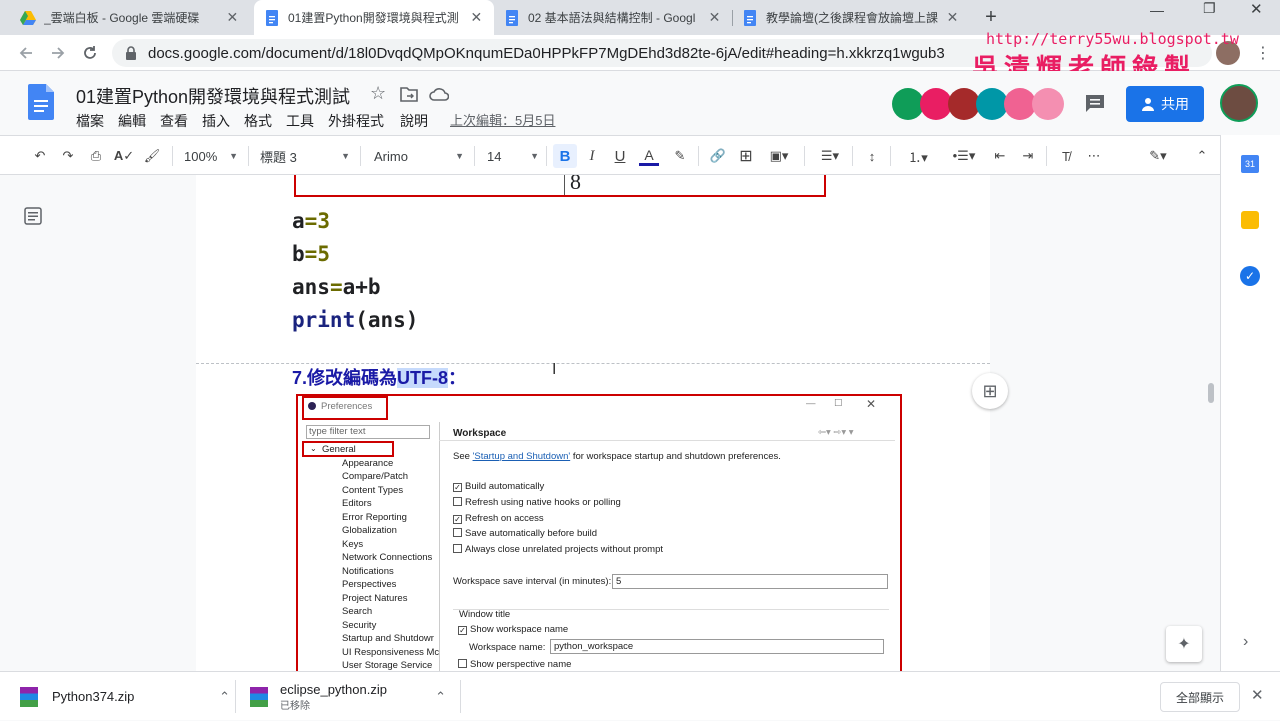  I want to click on person-icon, so click(1148, 104).